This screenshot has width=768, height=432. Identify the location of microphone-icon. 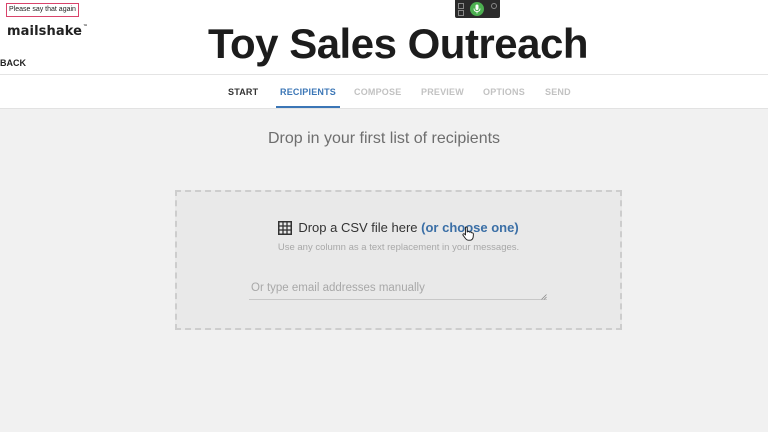
(477, 9).